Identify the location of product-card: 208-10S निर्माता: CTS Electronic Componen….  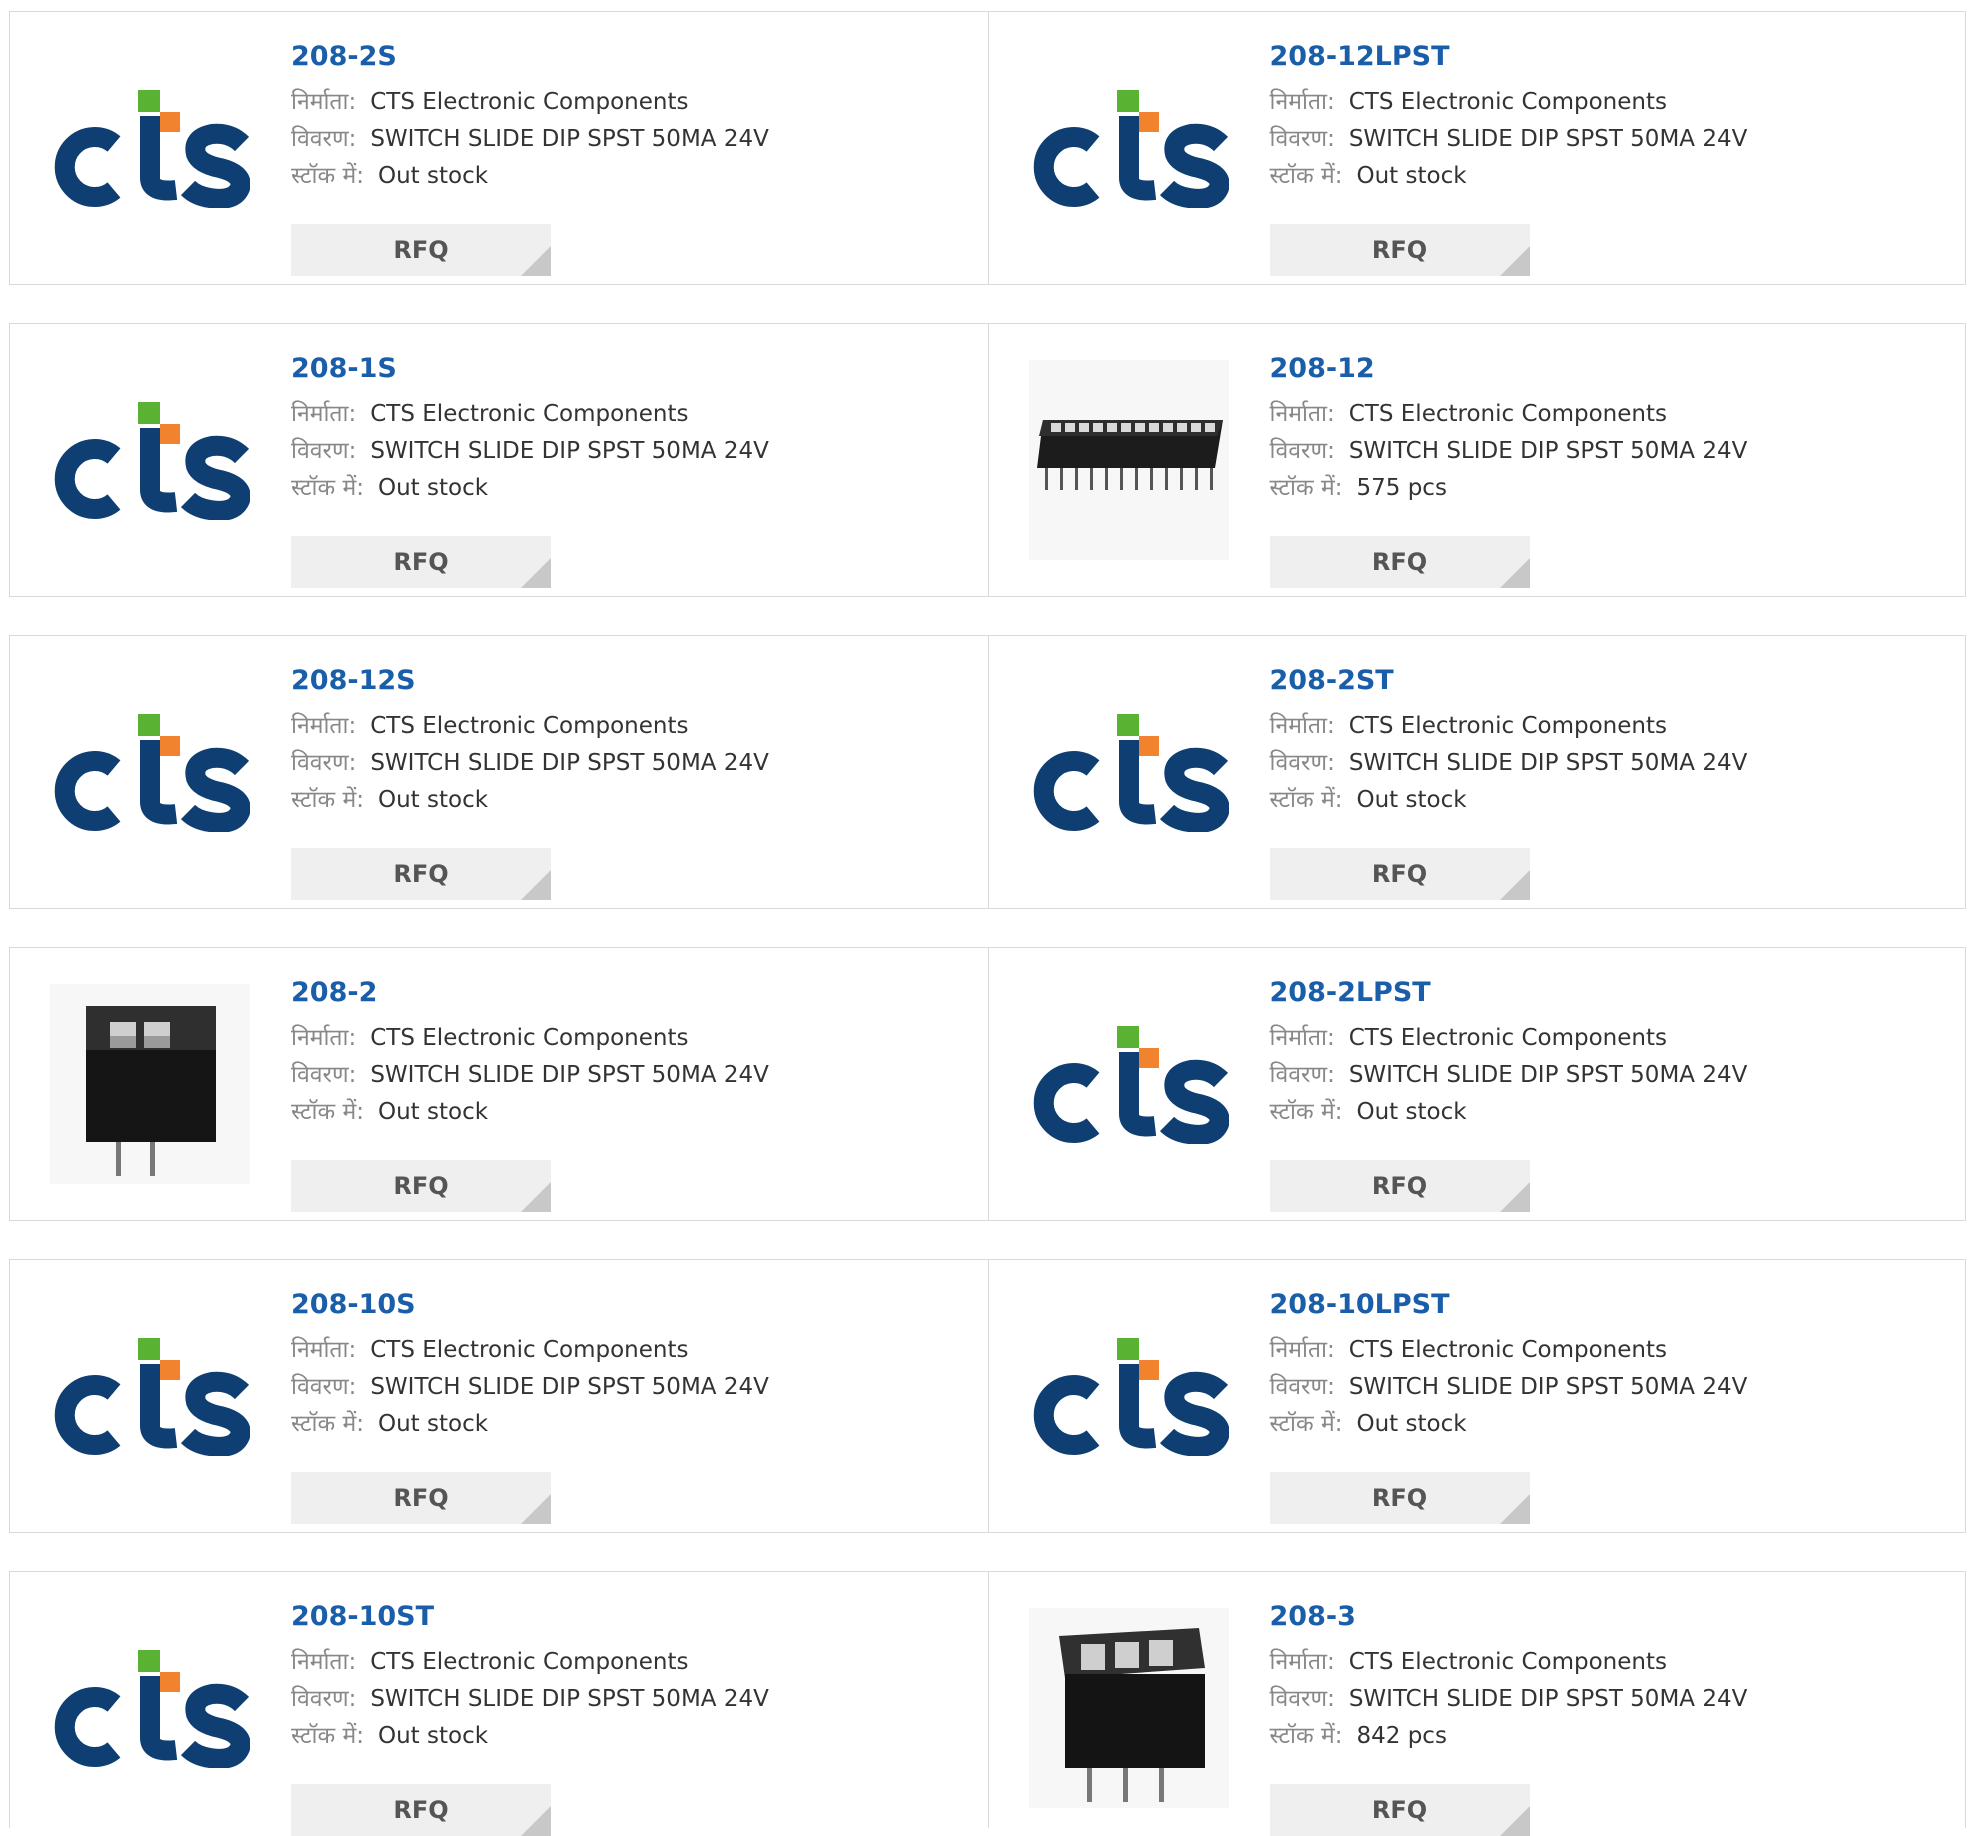
(499, 1396).